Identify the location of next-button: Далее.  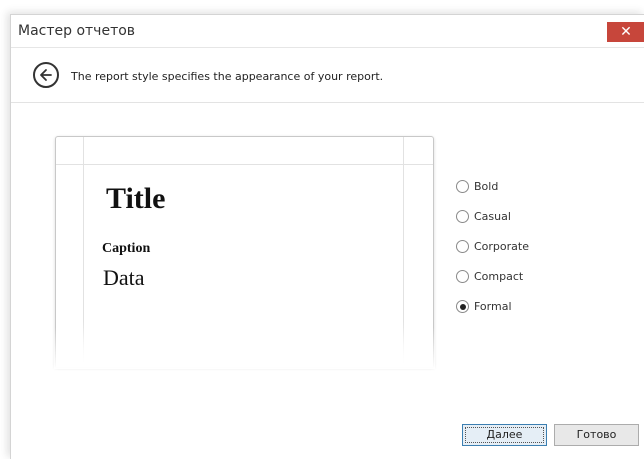
(504, 435).